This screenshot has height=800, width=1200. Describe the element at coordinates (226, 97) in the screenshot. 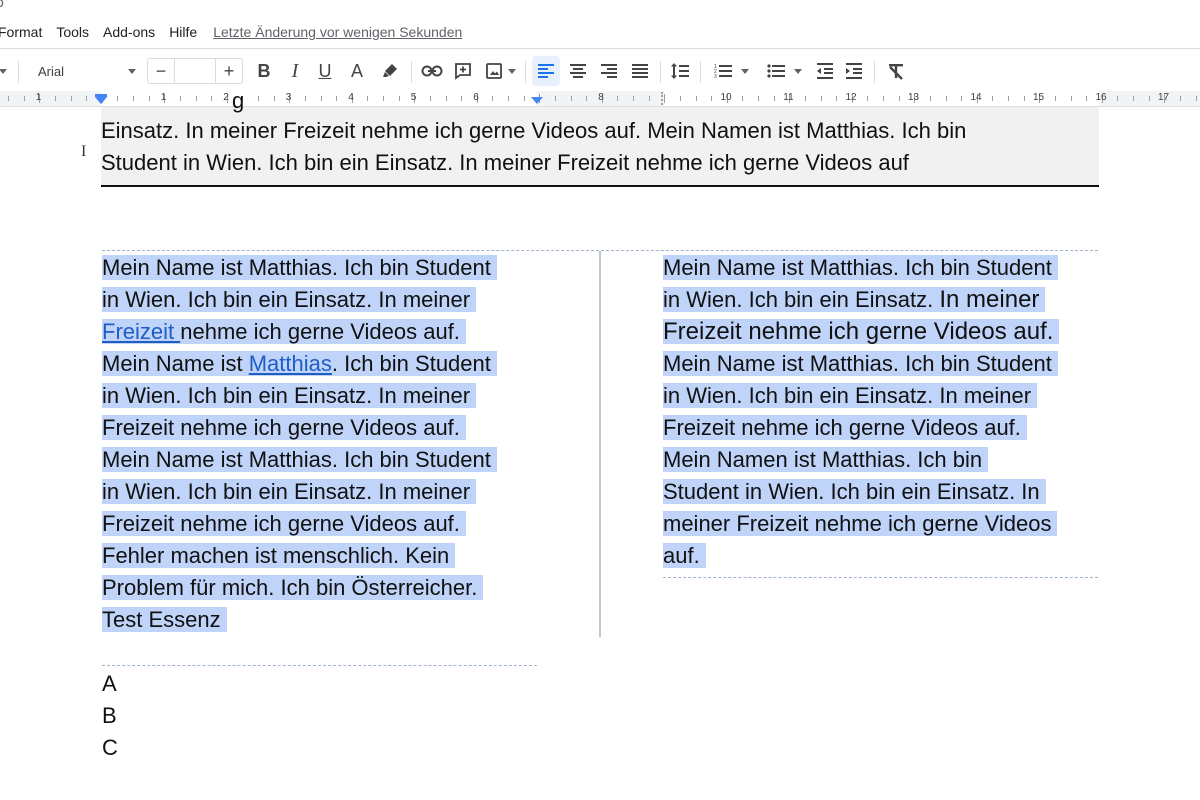

I see `ruler-number: 2` at that location.